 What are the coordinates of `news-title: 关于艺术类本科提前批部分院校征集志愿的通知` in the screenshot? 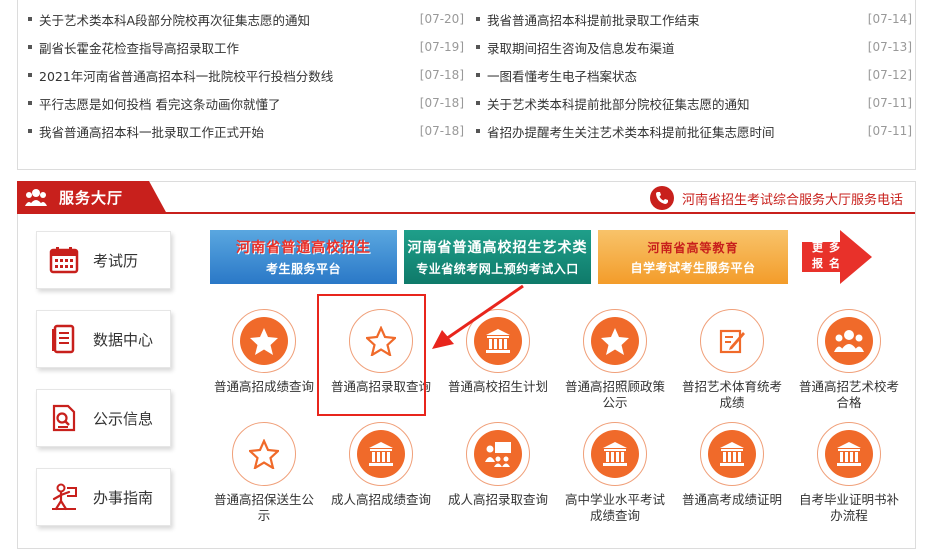 It's located at (674, 103).